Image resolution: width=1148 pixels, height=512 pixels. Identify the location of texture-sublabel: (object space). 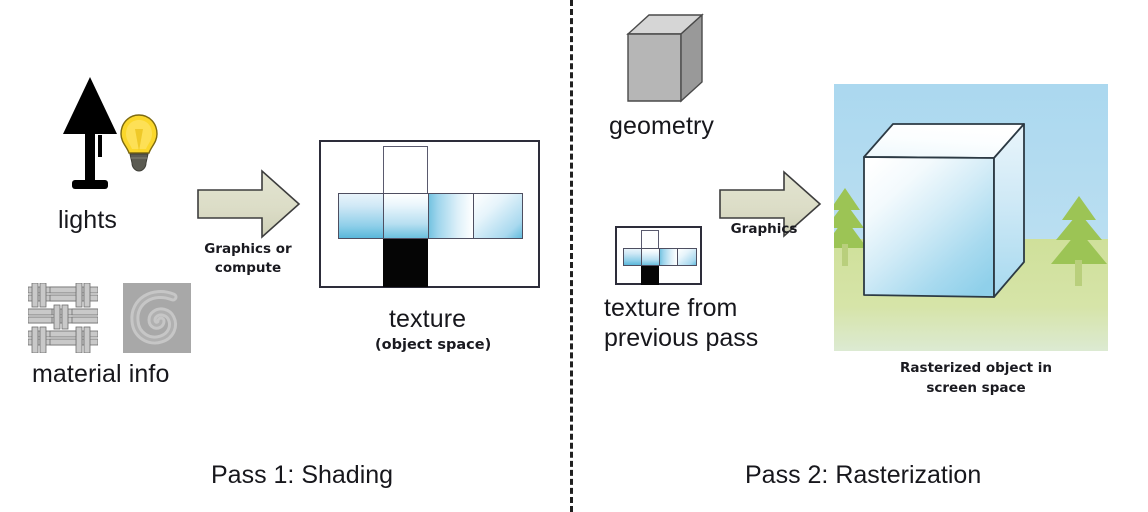
(433, 345).